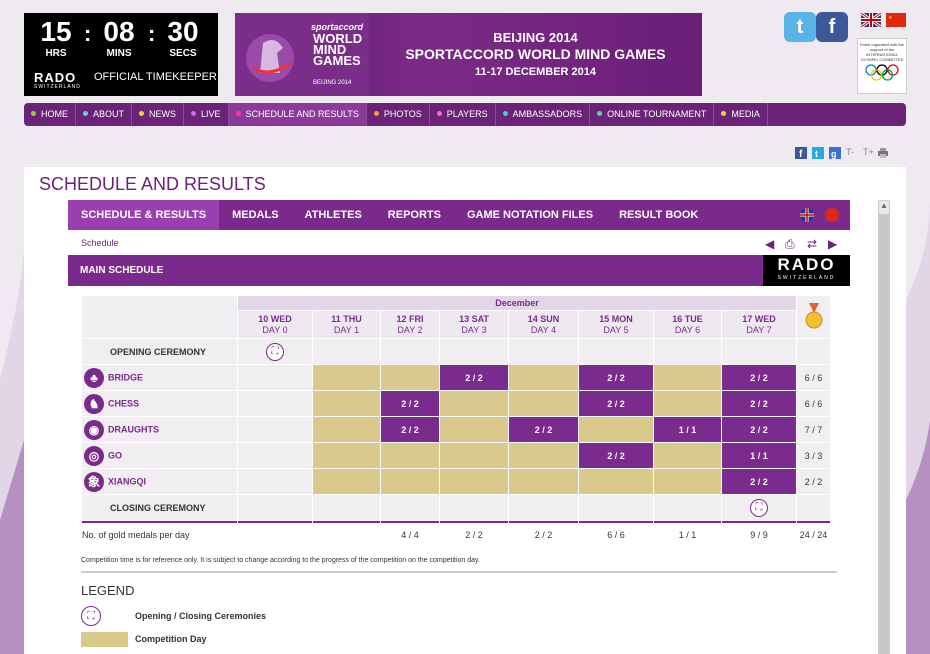  Describe the element at coordinates (159, 481) in the screenshot. I see `sport-name: 象 XIANGQI` at that location.